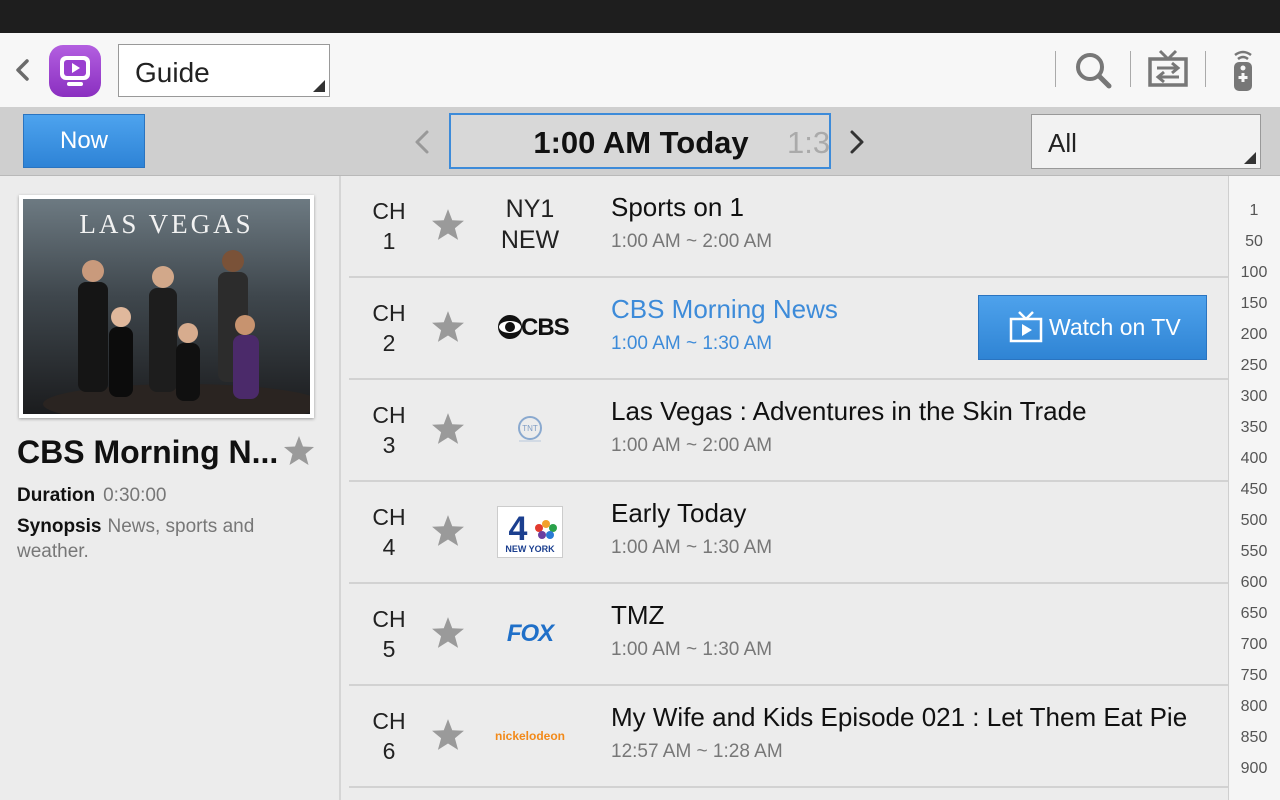 The image size is (1280, 800). Describe the element at coordinates (1254, 738) in the screenshot. I see `index-mark: 850` at that location.